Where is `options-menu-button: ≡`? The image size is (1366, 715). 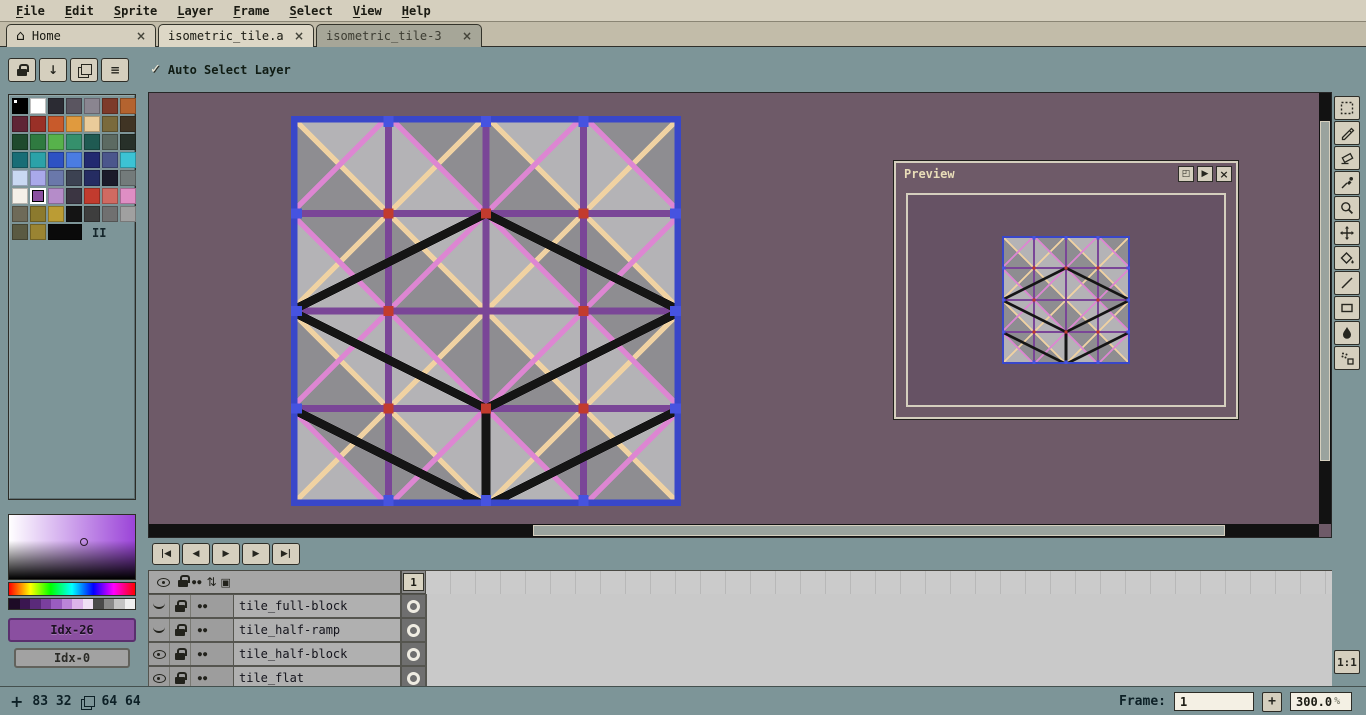 options-menu-button: ≡ is located at coordinates (115, 70).